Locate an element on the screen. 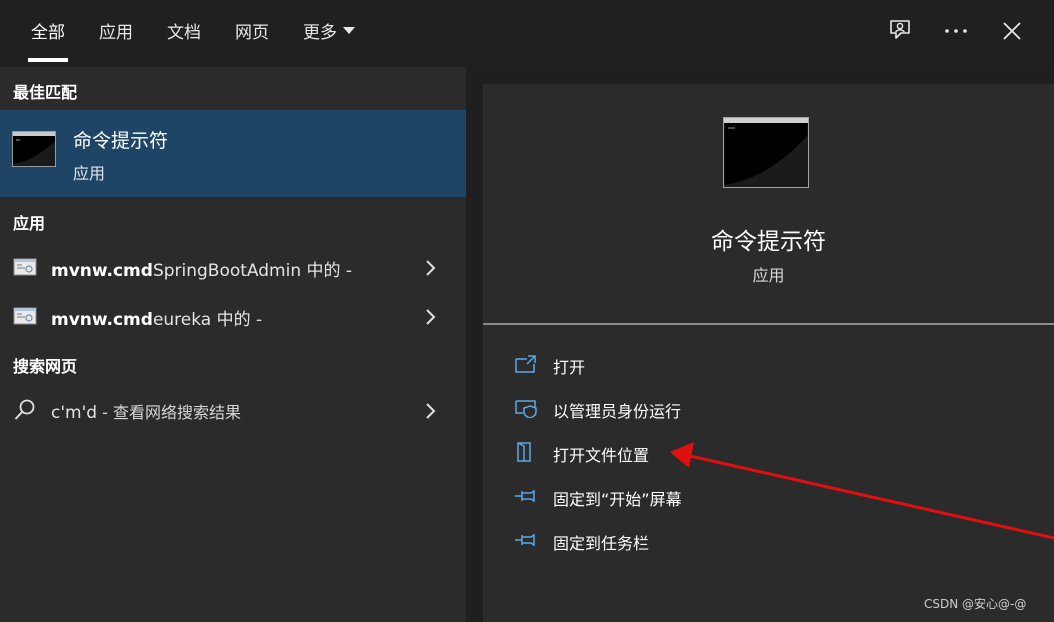 Image resolution: width=1054 pixels, height=622 pixels. best-match-item: 命令提示符 应用 is located at coordinates (233, 153).